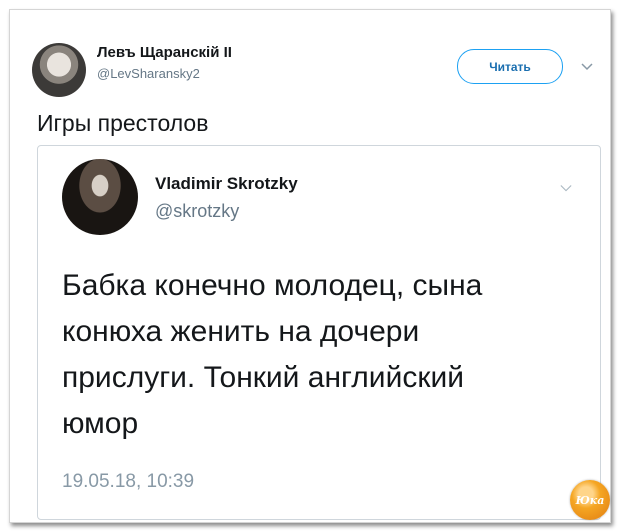  What do you see at coordinates (123, 123) in the screenshot?
I see `tweet-text: Игры престолов` at bounding box center [123, 123].